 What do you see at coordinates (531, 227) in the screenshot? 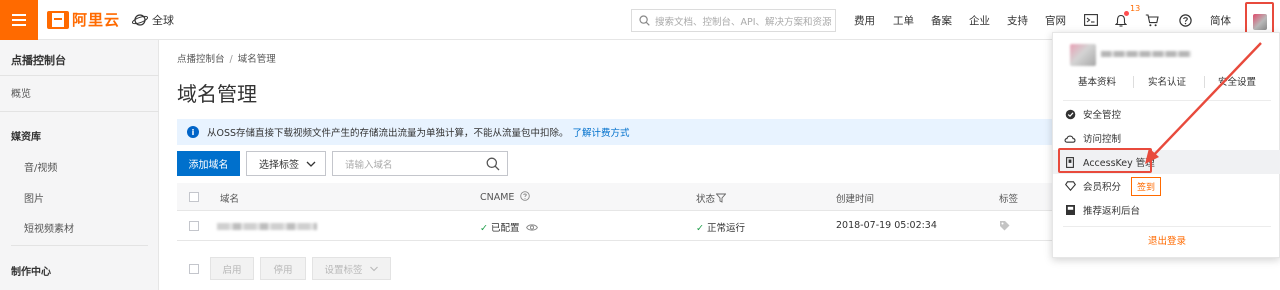
I see `eye-icon` at bounding box center [531, 227].